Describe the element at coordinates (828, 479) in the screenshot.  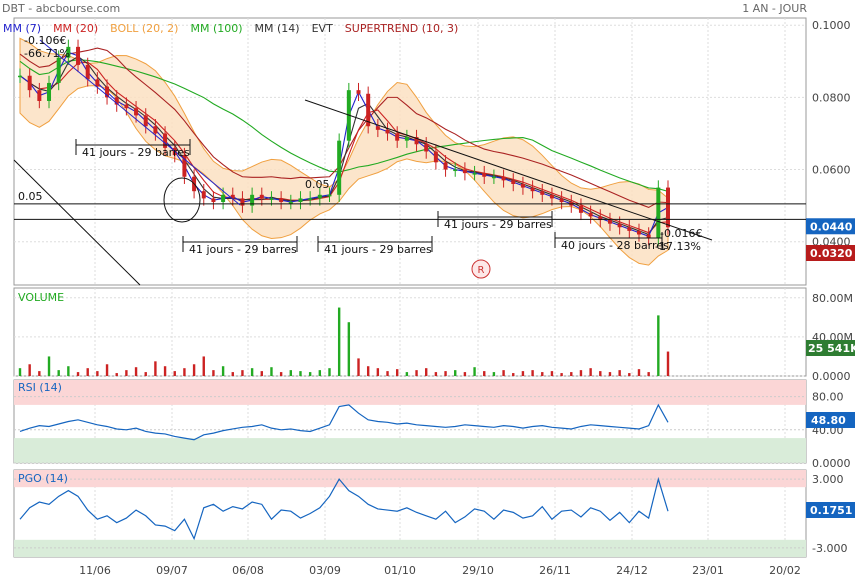
I see `pgo-y-tick-label: 3.000` at that location.